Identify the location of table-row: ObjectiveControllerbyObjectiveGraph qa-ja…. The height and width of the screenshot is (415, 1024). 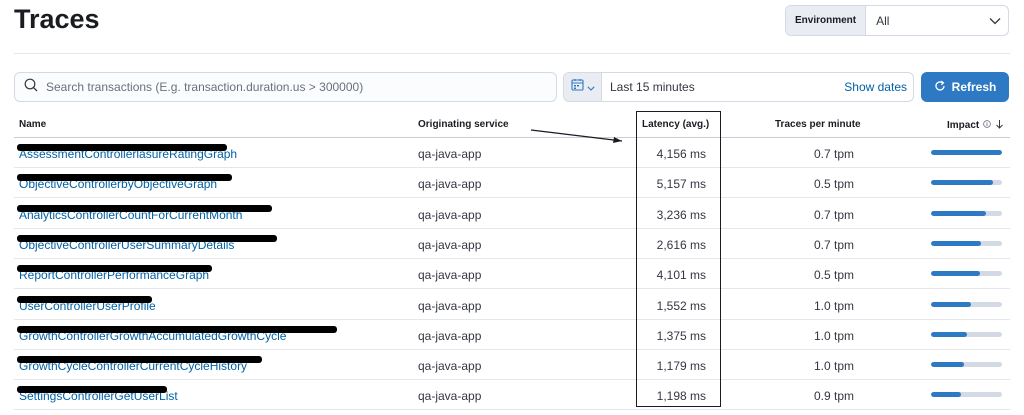
(512, 183).